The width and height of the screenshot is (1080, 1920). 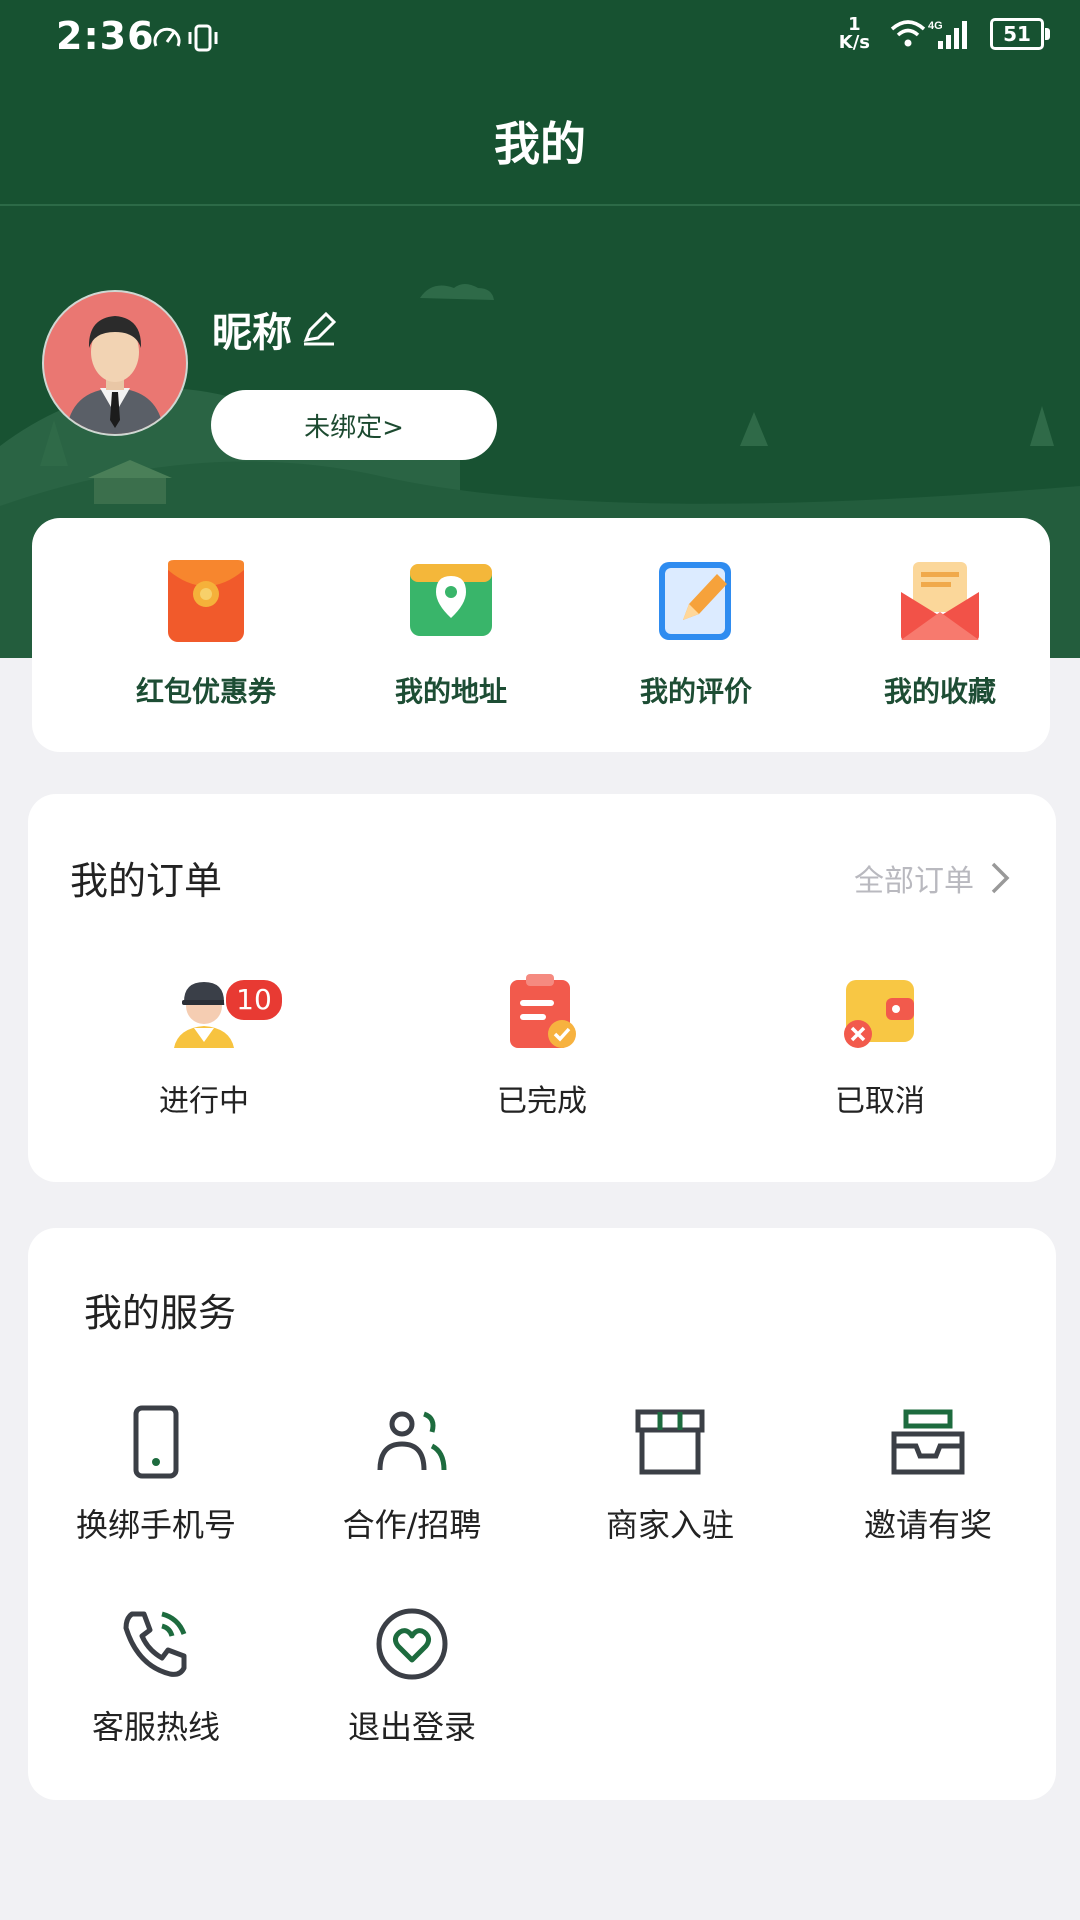 What do you see at coordinates (939, 691) in the screenshot?
I see `quick-label: 我的收藏` at bounding box center [939, 691].